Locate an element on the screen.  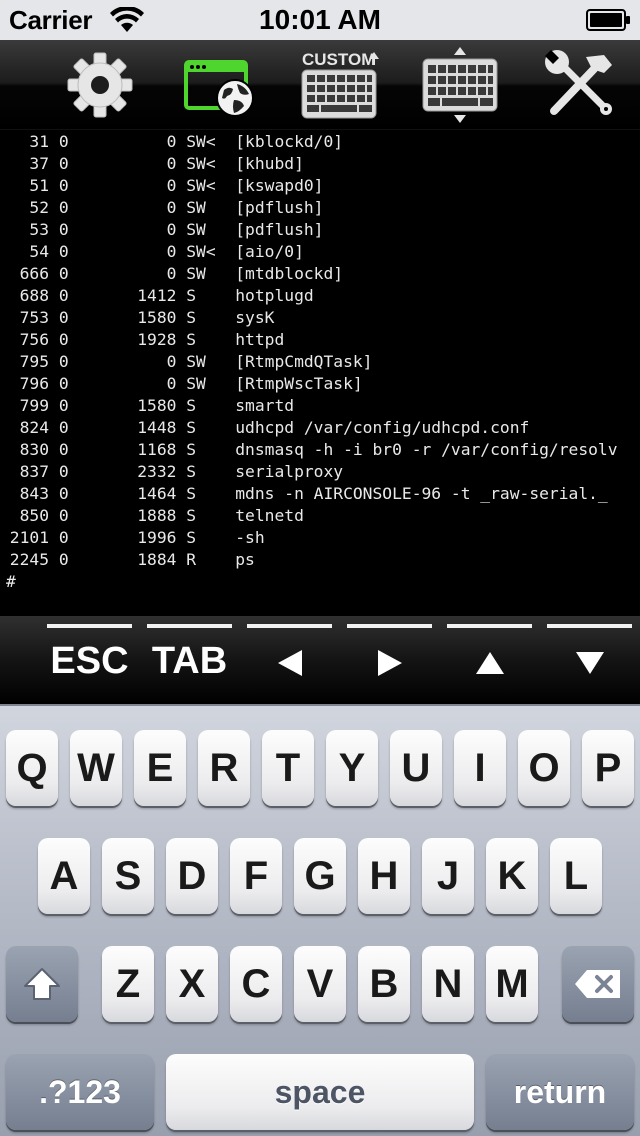
key-n: N is located at coordinates (448, 984).